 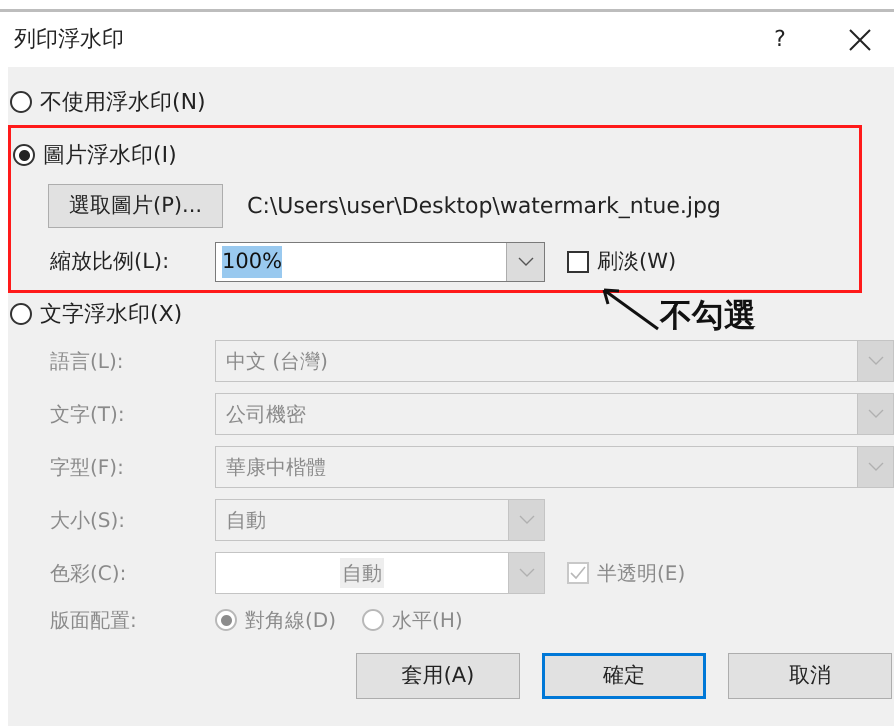 What do you see at coordinates (438, 676) in the screenshot?
I see `dialog-button: 套用(A)` at bounding box center [438, 676].